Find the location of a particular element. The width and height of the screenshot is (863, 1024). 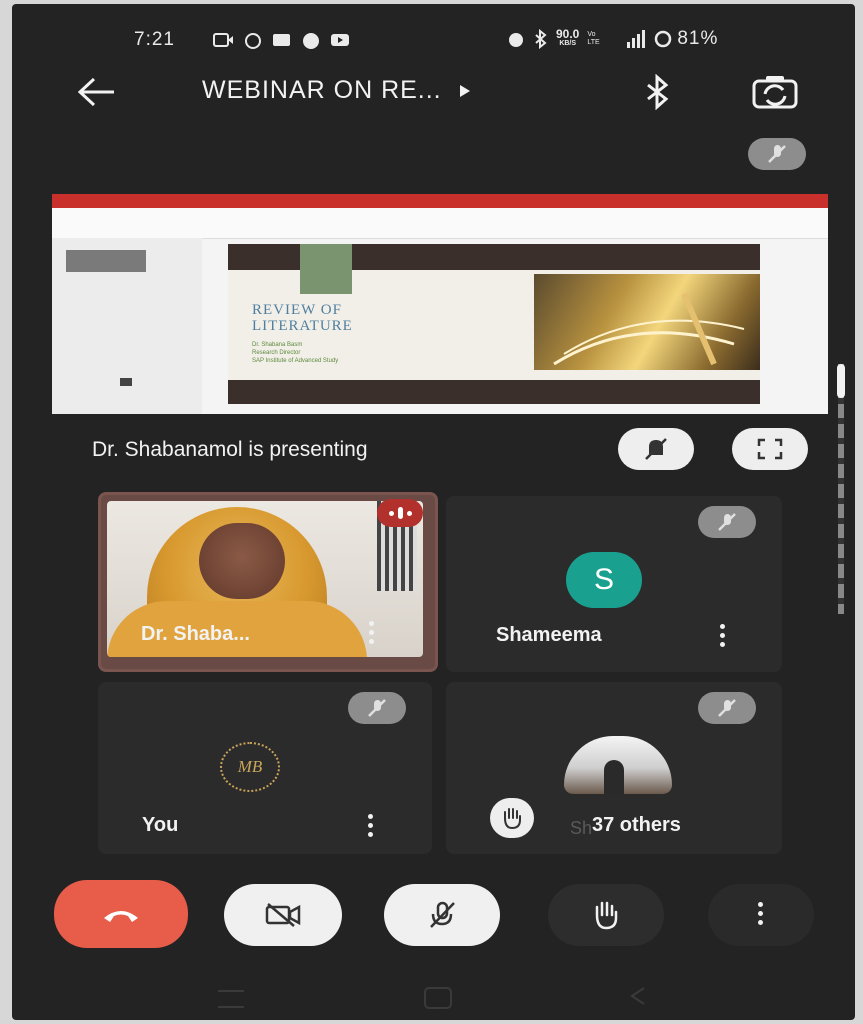

arrow-left-icon is located at coordinates (95, 92).